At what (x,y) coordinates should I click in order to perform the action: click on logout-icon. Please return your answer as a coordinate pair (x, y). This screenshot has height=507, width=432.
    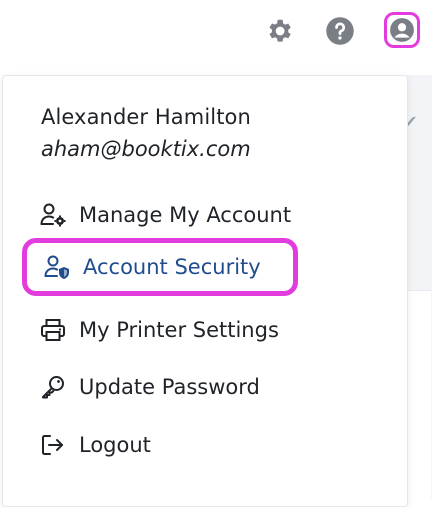
    Looking at the image, I should click on (53, 445).